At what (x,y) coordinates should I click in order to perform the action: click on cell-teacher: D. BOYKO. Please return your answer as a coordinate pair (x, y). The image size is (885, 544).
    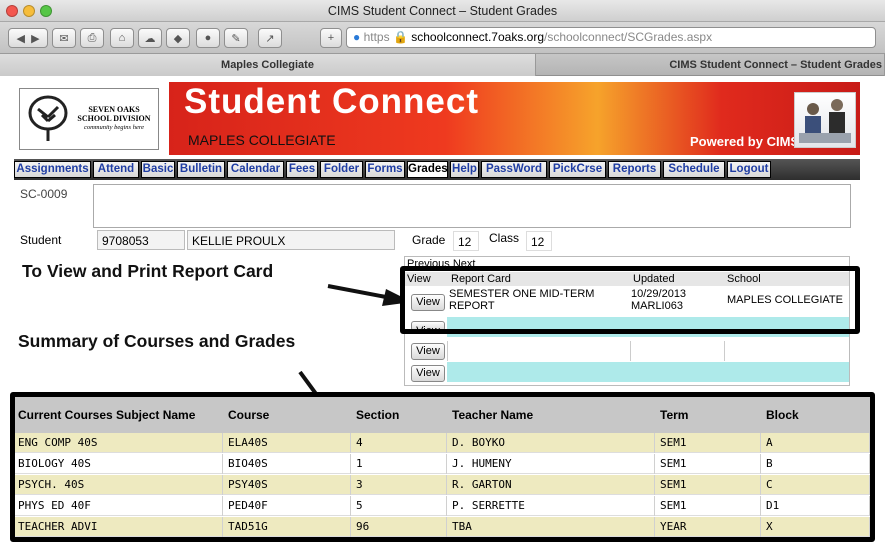
    Looking at the image, I should click on (552, 443).